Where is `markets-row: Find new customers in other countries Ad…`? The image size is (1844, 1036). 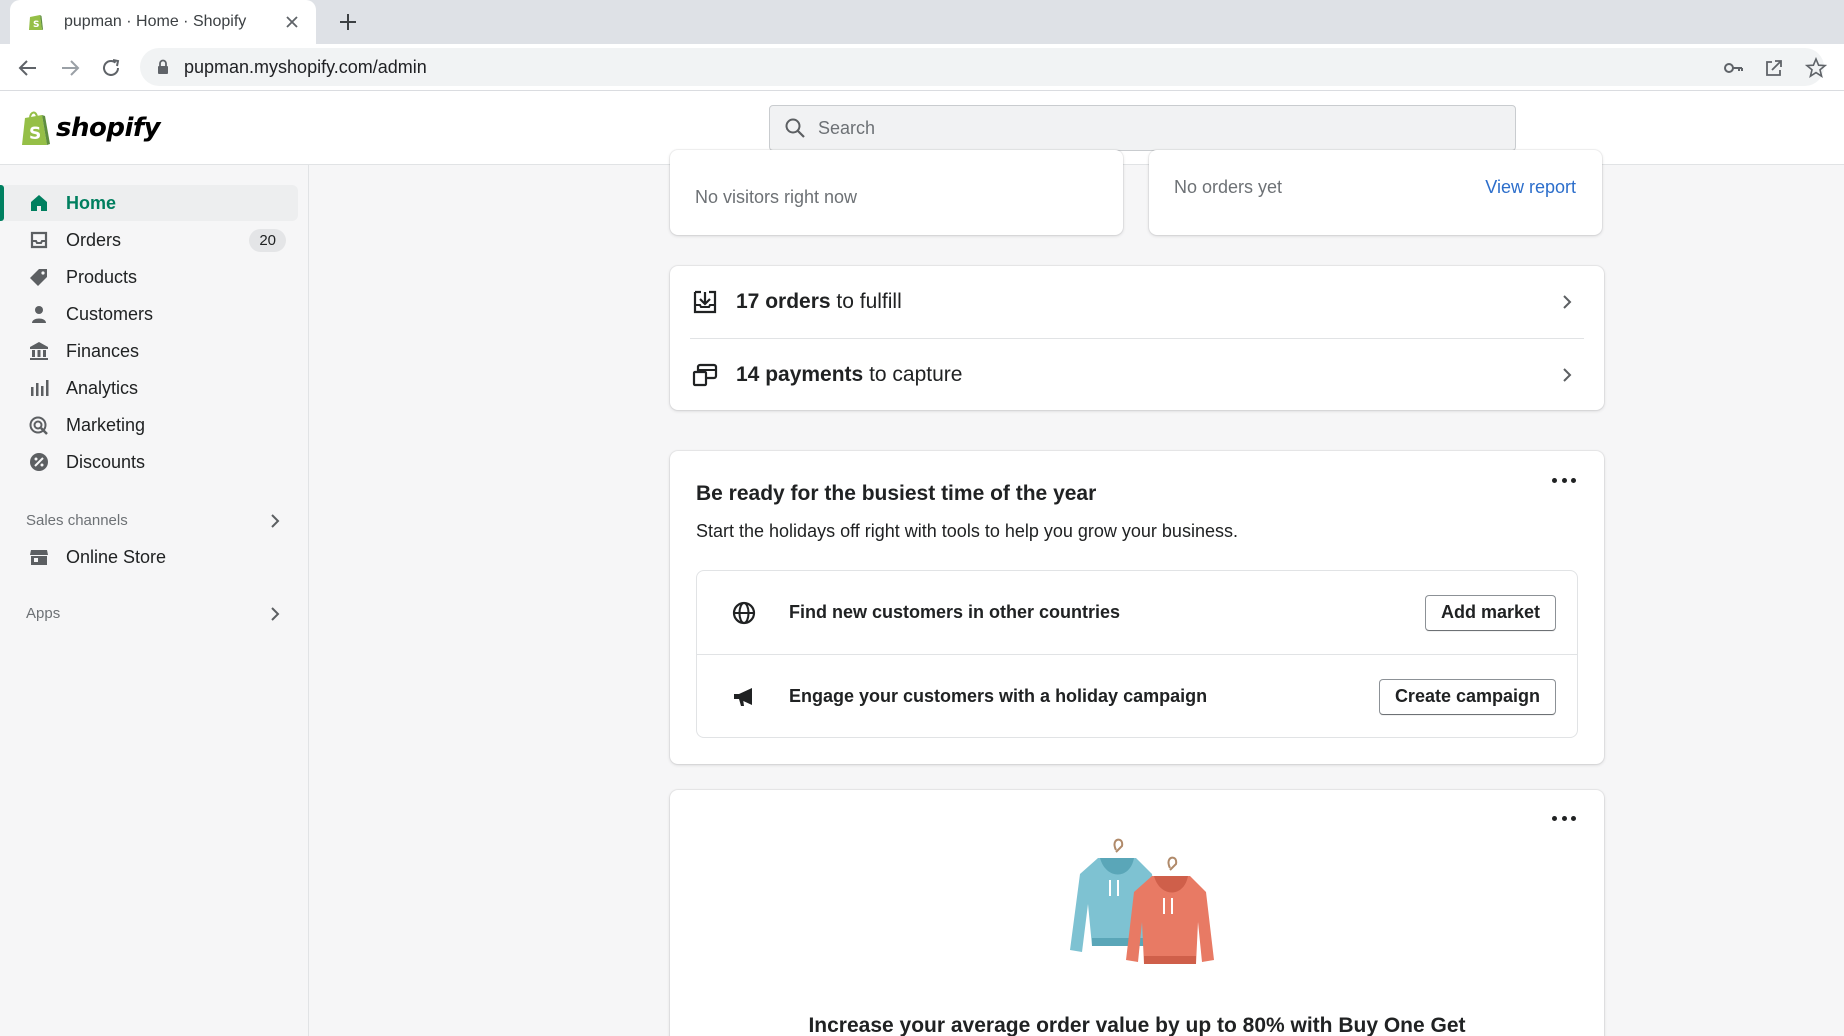 markets-row: Find new customers in other countries Ad… is located at coordinates (1137, 612).